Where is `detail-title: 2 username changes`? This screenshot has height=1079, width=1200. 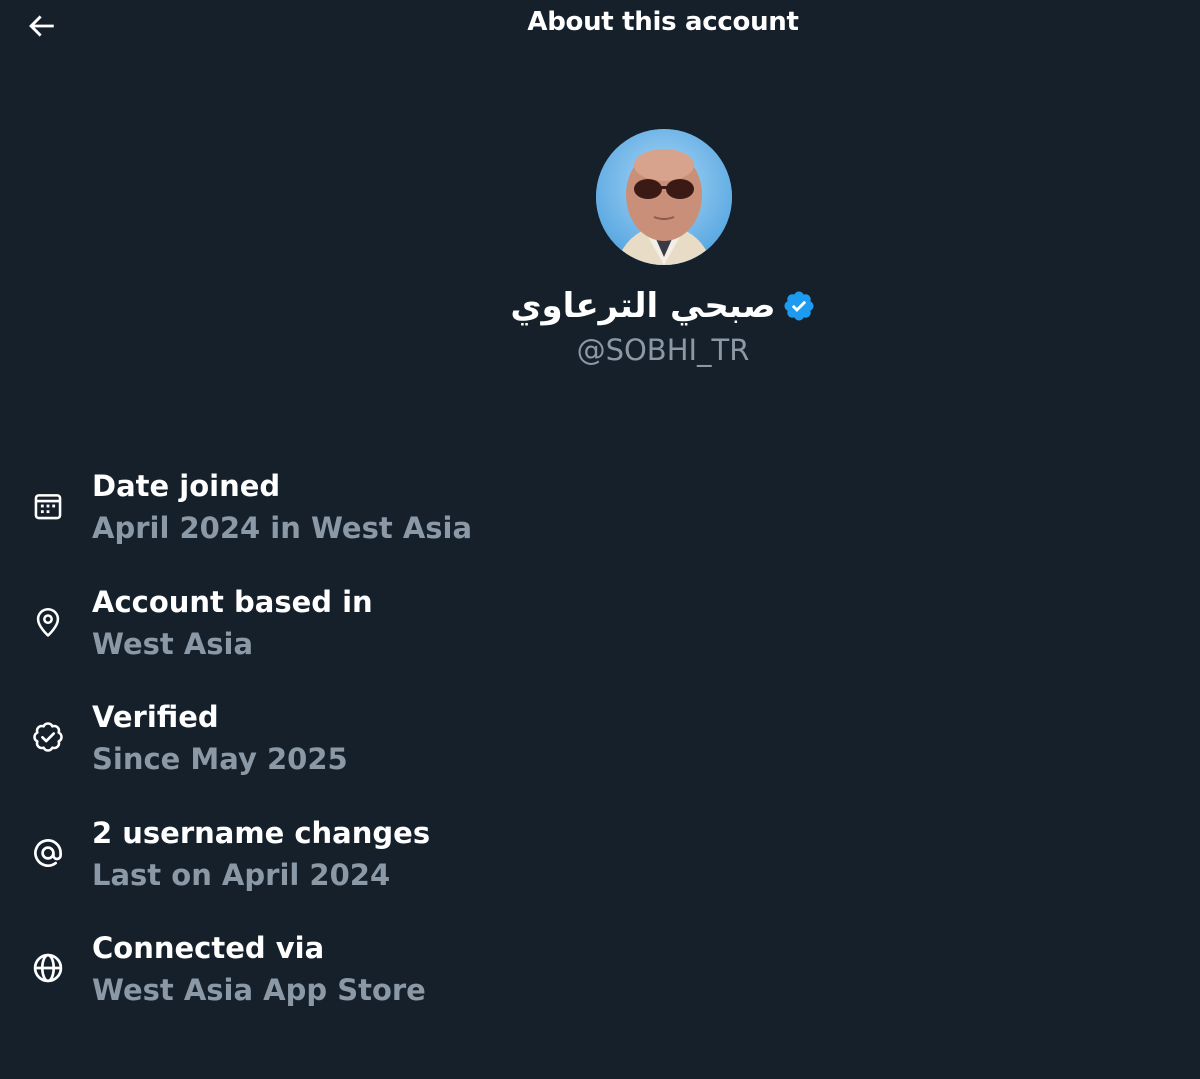
detail-title: 2 username changes is located at coordinates (261, 832).